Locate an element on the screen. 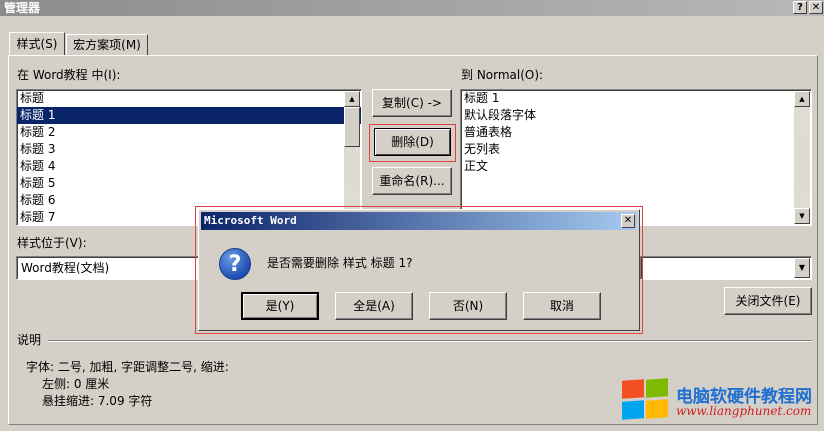 Image resolution: width=824 pixels, height=431 pixels. yes-all-button: 全是(A) is located at coordinates (374, 306).